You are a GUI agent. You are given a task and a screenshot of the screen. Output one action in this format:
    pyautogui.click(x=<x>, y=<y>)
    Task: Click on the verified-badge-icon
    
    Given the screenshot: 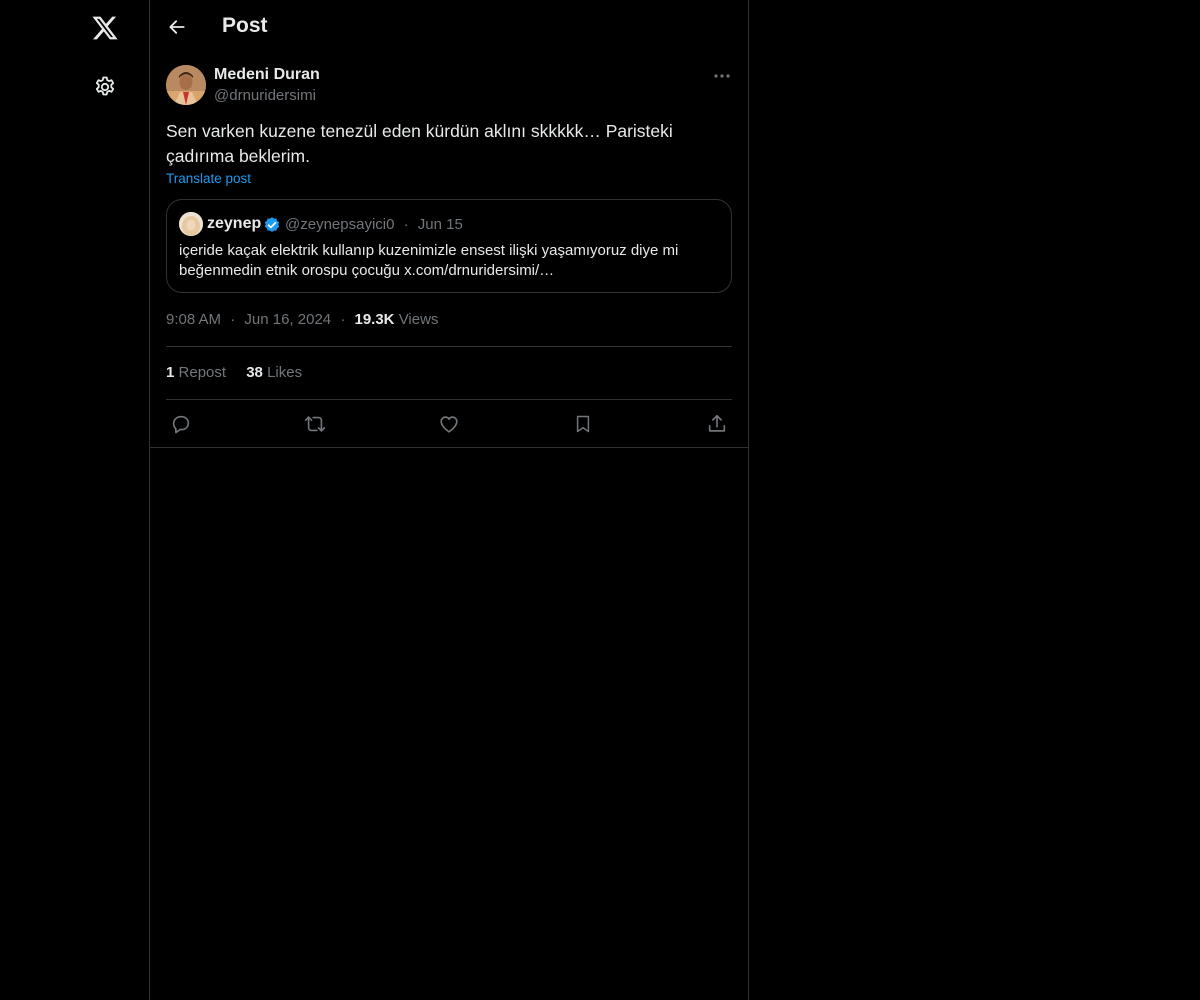 What is the action you would take?
    pyautogui.click(x=272, y=225)
    